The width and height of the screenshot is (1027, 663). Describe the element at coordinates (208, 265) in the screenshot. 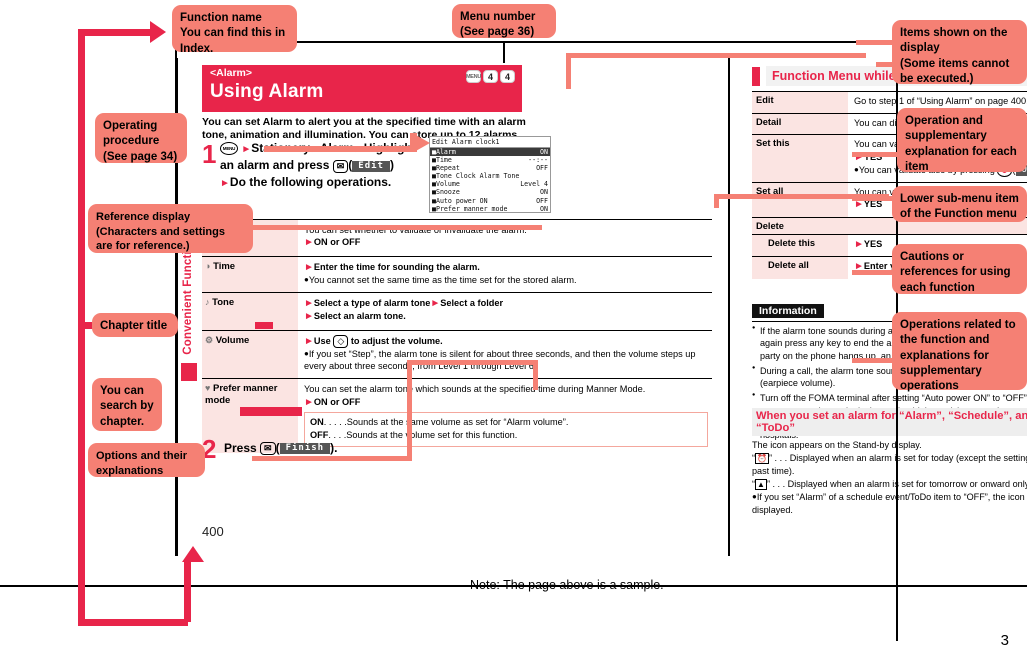

I see `setting-item-icon: ◑` at that location.